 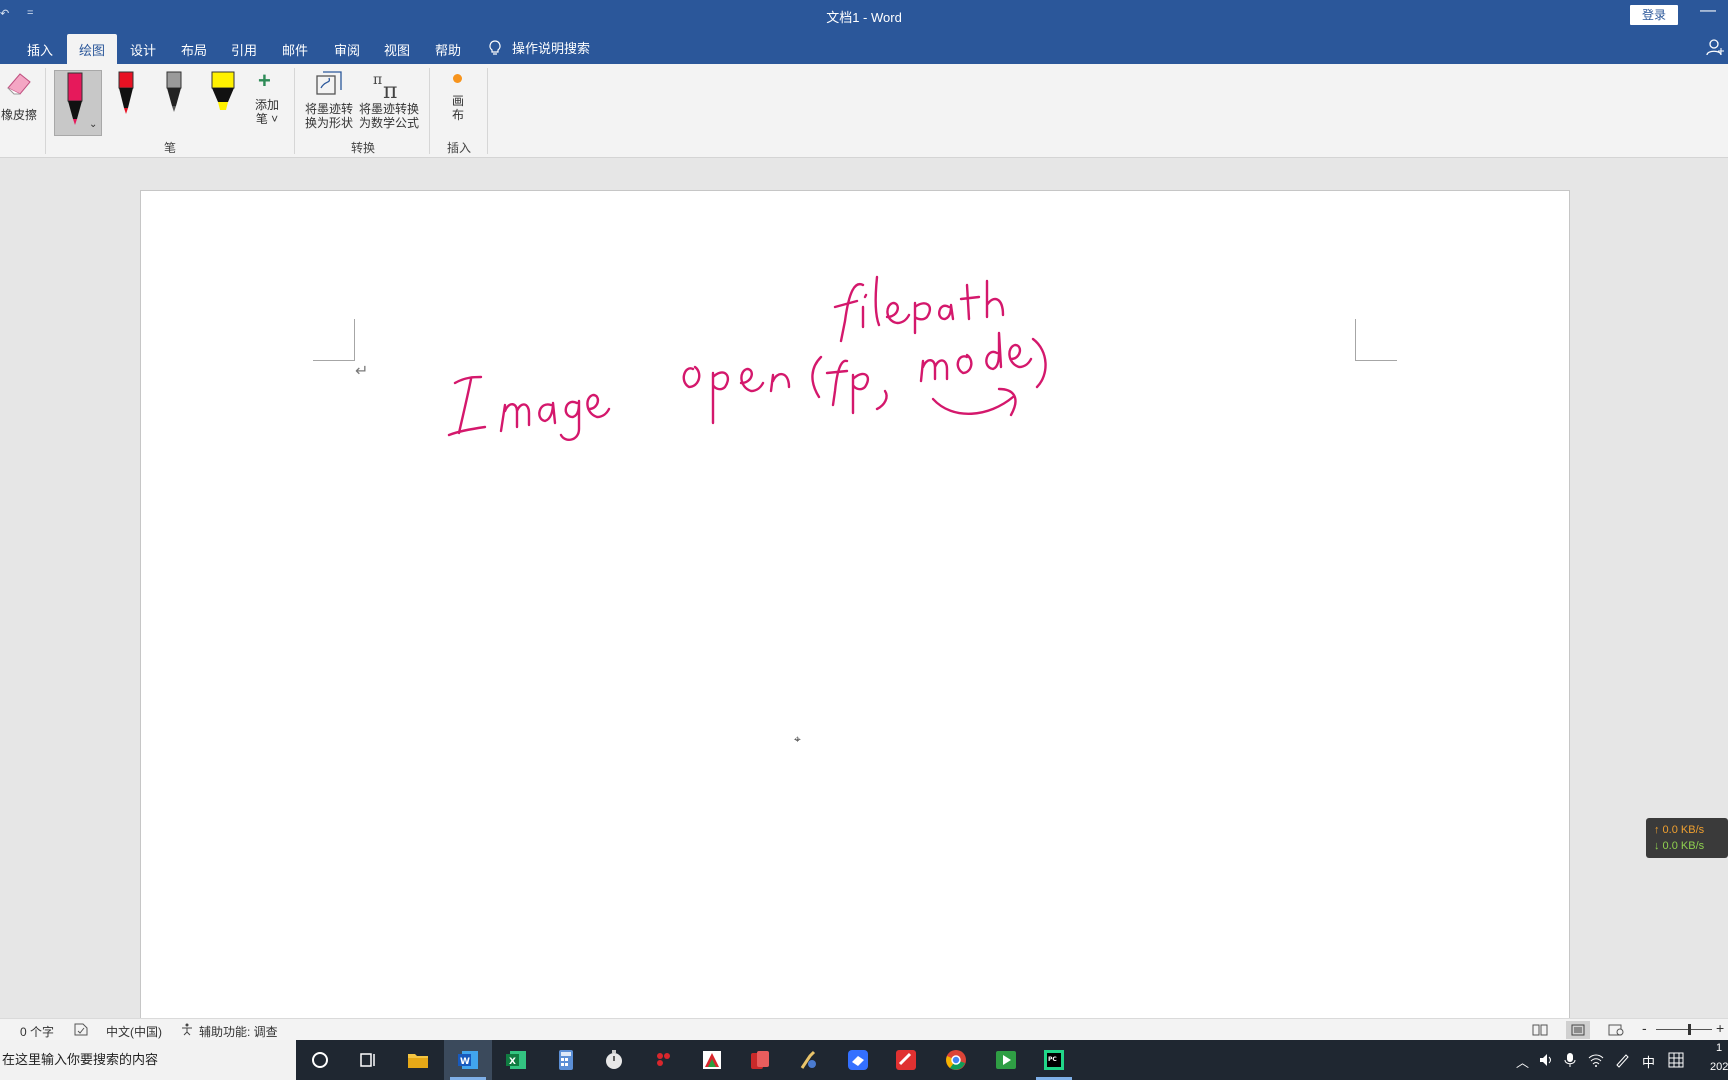 I want to click on tab-view: 视图, so click(x=397, y=49).